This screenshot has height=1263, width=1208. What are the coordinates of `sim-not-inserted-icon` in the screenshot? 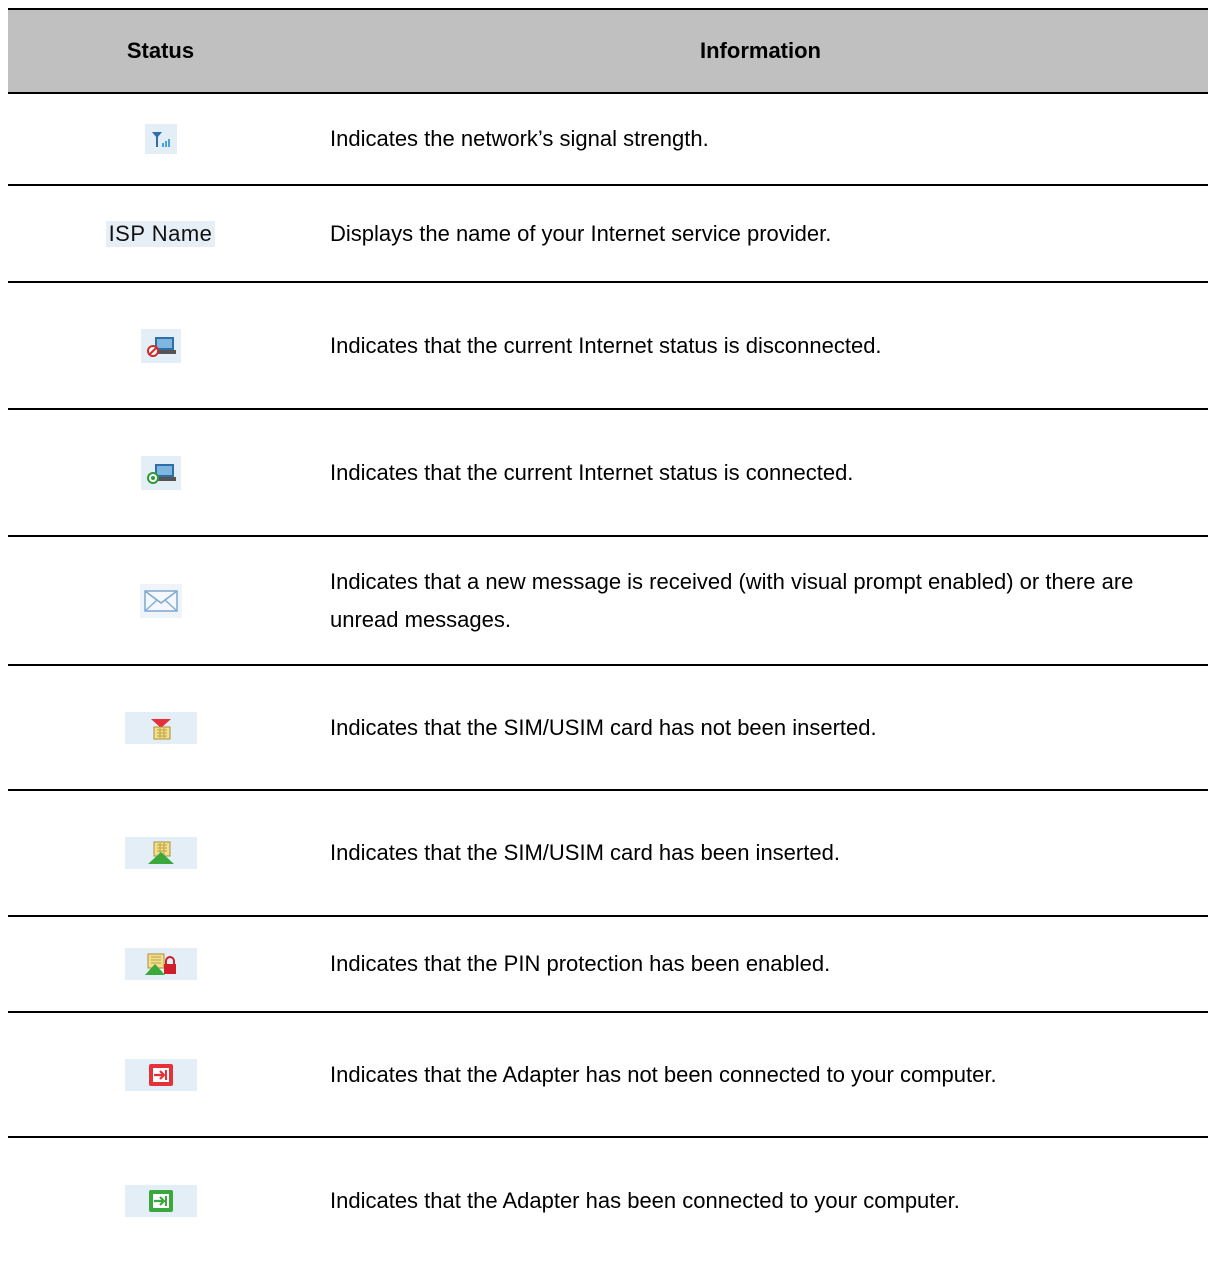 It's located at (160, 727).